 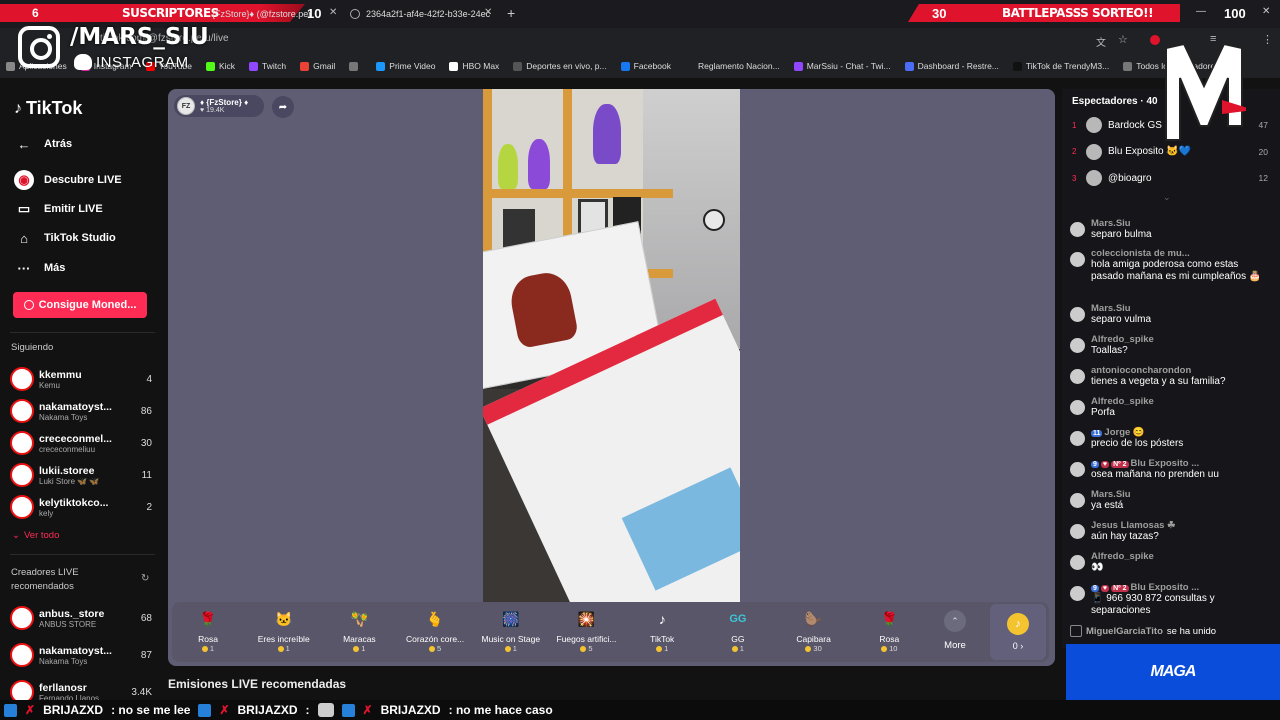 What do you see at coordinates (511, 631) in the screenshot?
I see `gift-item: 🎆 Music on Stage 1` at bounding box center [511, 631].